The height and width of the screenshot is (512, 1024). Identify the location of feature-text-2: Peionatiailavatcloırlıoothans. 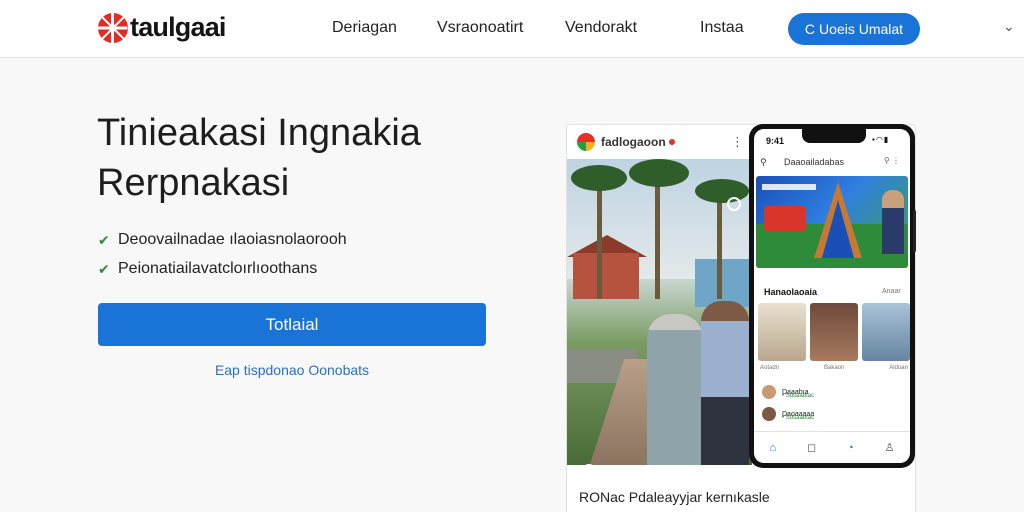
(218, 268).